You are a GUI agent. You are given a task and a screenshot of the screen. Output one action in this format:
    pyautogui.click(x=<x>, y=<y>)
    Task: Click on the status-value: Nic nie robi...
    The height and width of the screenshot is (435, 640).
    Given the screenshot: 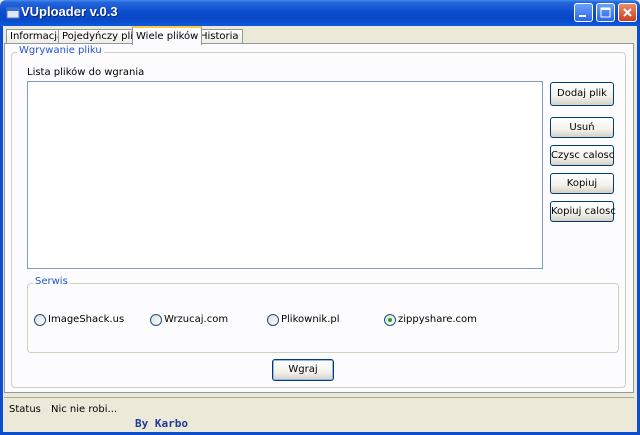 What is the action you would take?
    pyautogui.click(x=84, y=409)
    